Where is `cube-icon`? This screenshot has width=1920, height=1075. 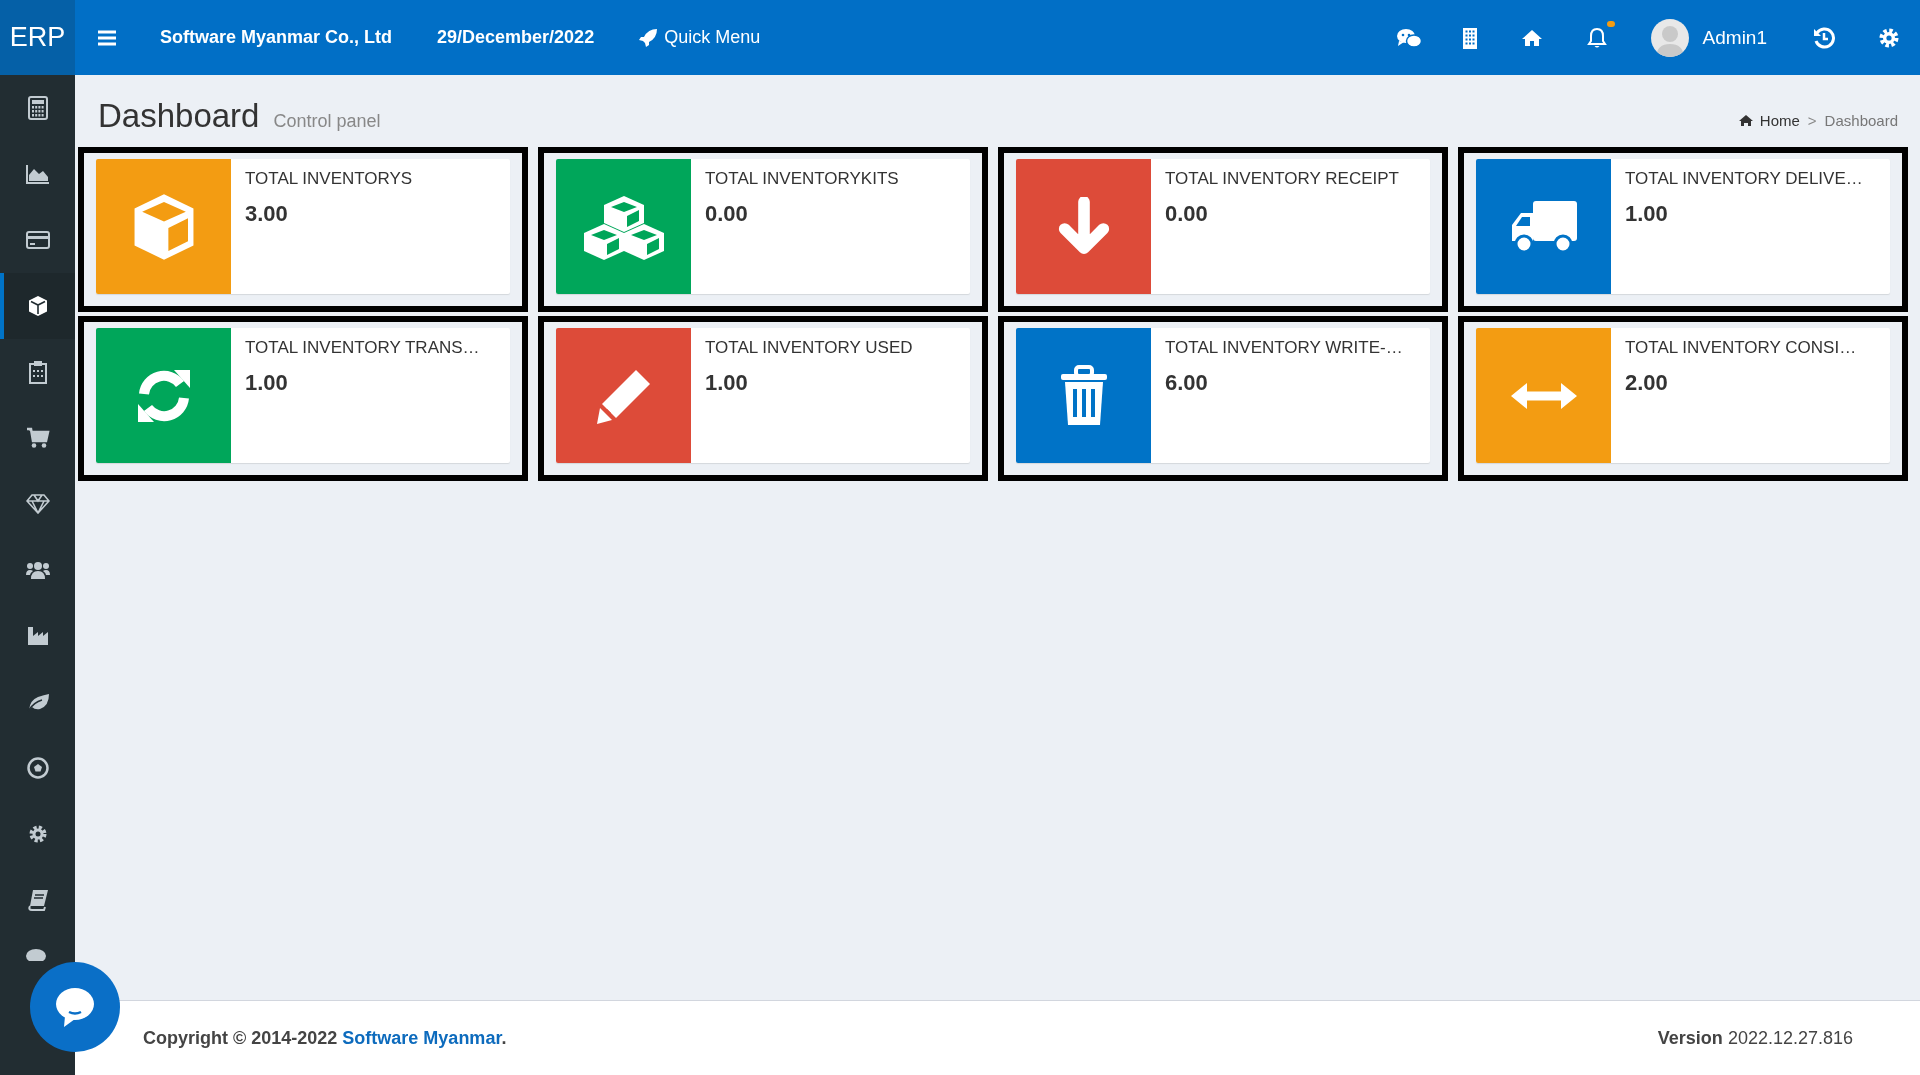 cube-icon is located at coordinates (37, 306).